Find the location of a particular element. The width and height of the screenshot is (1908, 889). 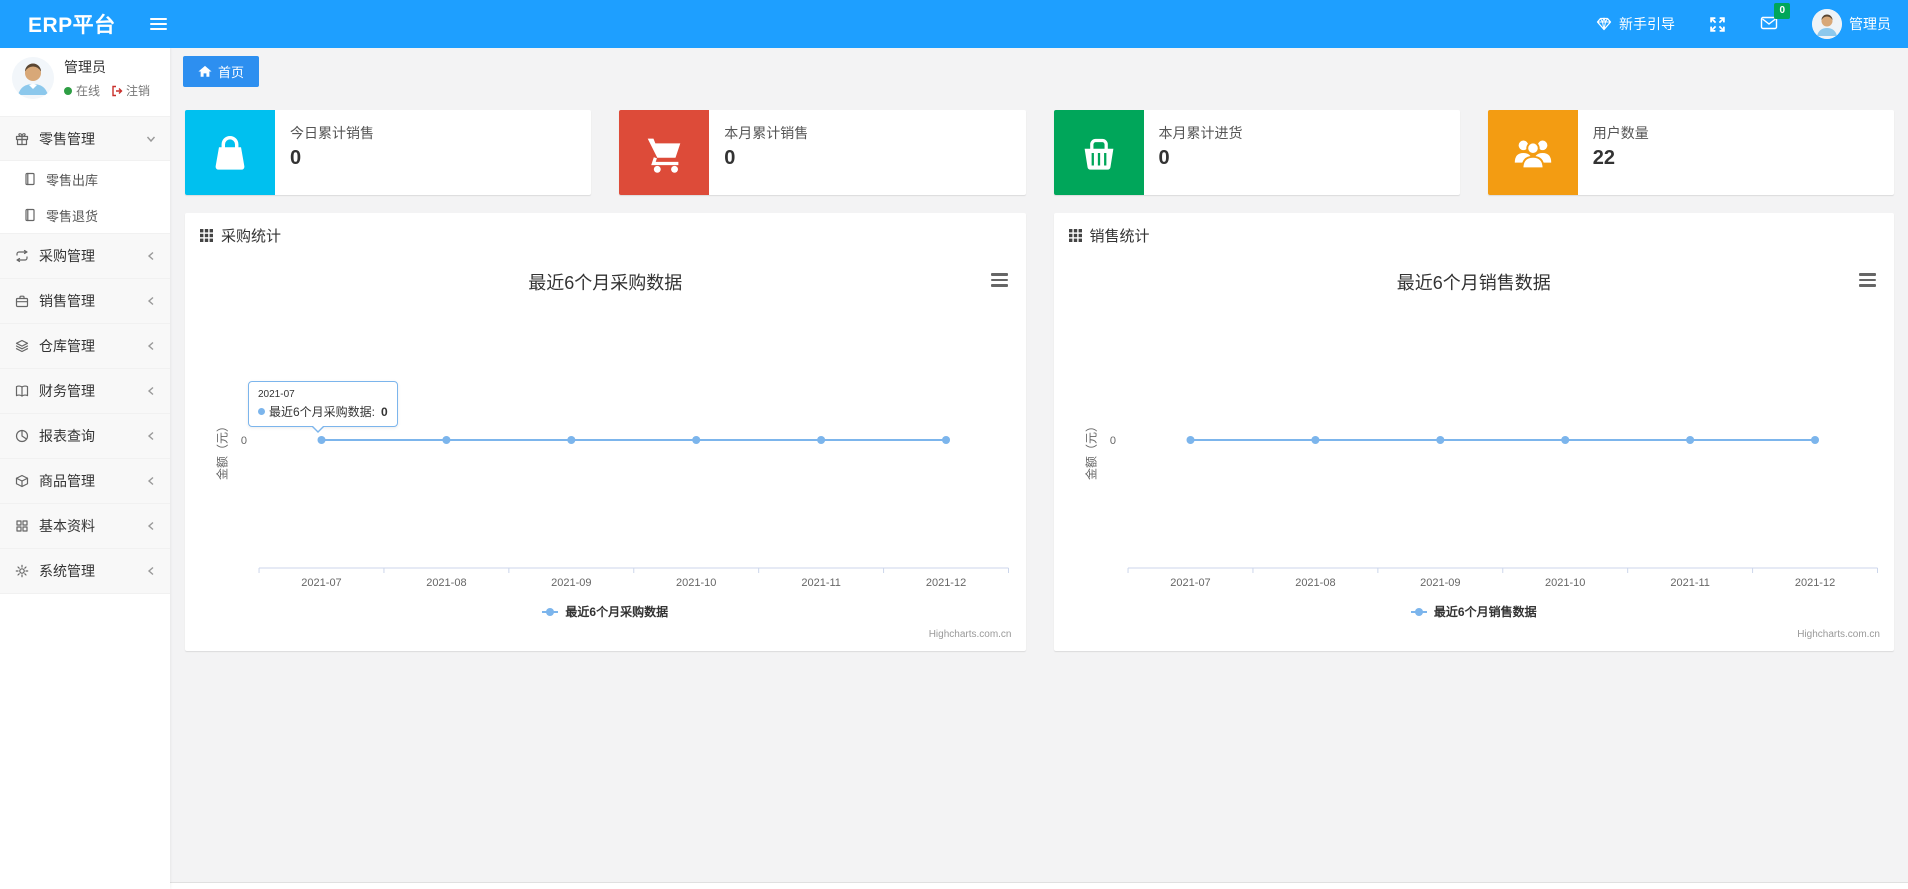

hamburger-icon is located at coordinates (159, 19).